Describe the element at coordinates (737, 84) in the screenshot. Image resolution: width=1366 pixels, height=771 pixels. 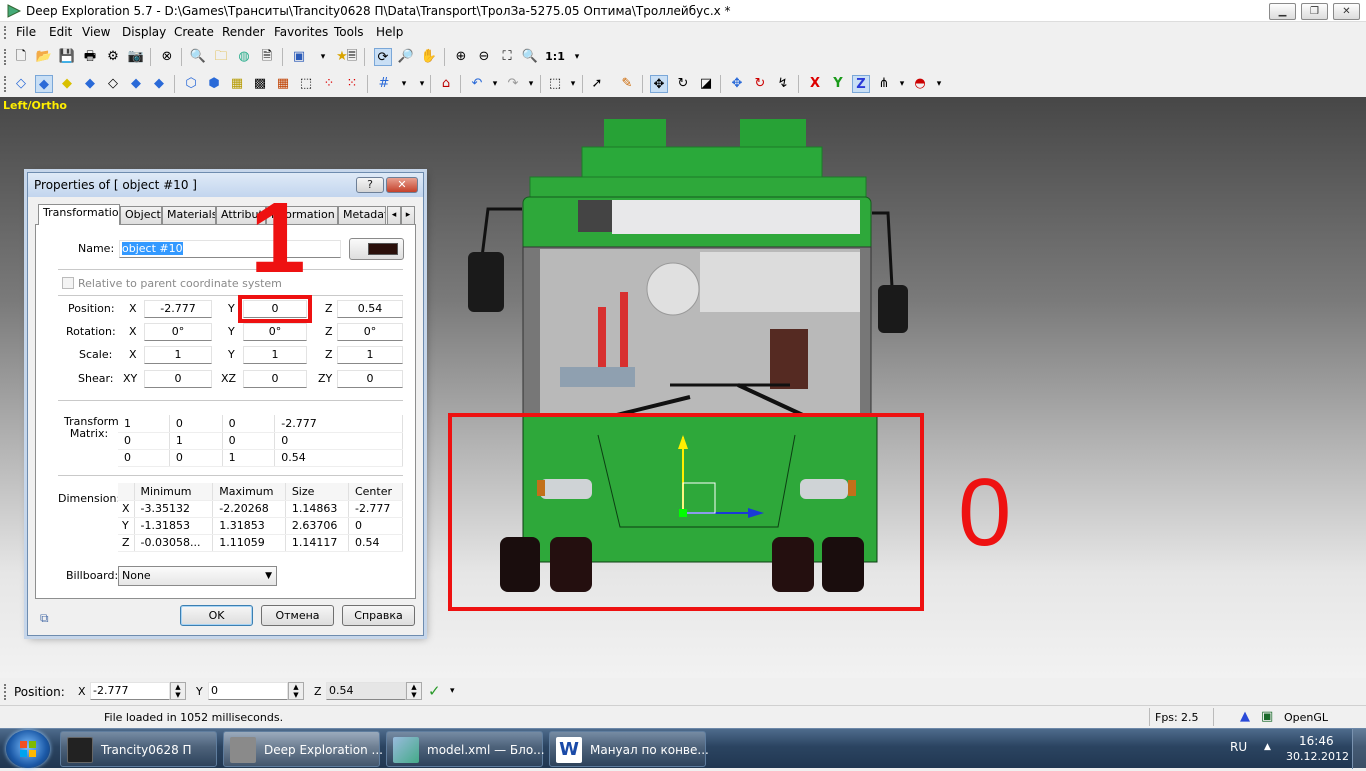
I see `move-object-icon: ✥` at that location.